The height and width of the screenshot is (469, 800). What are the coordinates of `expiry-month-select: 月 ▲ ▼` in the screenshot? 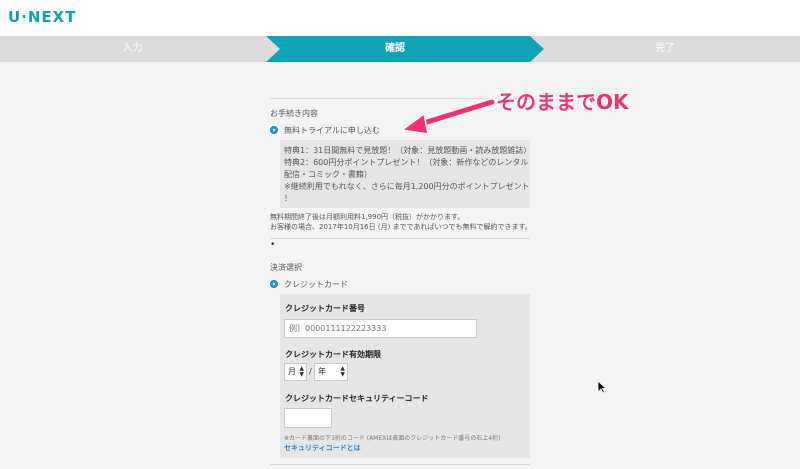 It's located at (295, 372).